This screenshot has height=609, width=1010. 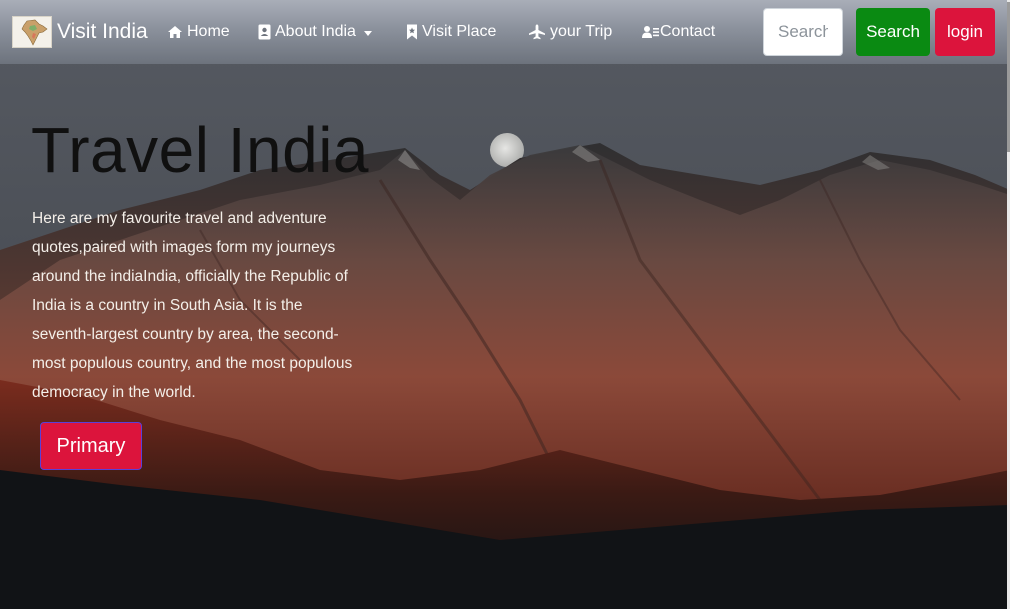 I want to click on brand-name: Visit India, so click(x=102, y=31).